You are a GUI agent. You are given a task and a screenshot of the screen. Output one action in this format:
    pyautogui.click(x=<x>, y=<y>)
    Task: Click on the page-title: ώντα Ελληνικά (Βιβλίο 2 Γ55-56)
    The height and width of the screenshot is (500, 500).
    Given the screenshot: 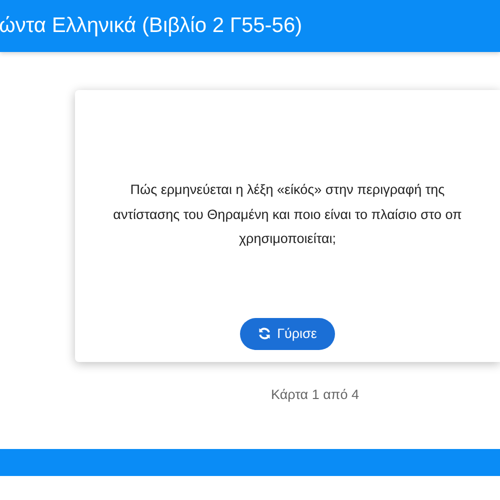 What is the action you would take?
    pyautogui.click(x=151, y=26)
    